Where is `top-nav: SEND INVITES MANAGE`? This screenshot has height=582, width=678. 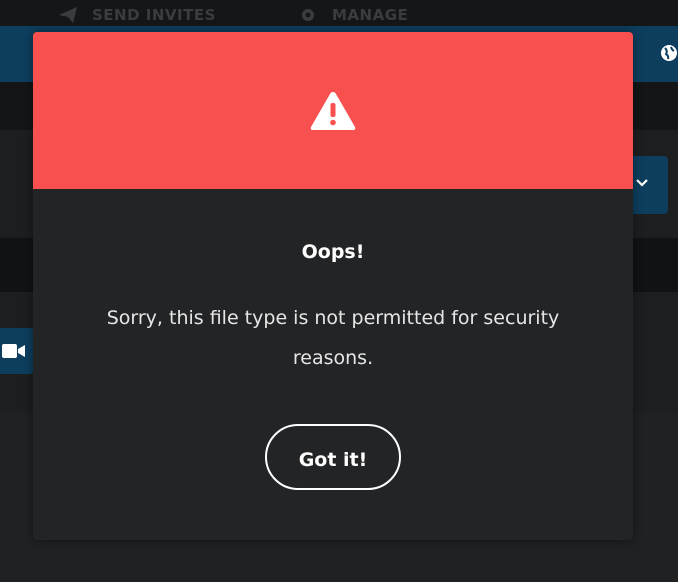 top-nav: SEND INVITES MANAGE is located at coordinates (339, 14).